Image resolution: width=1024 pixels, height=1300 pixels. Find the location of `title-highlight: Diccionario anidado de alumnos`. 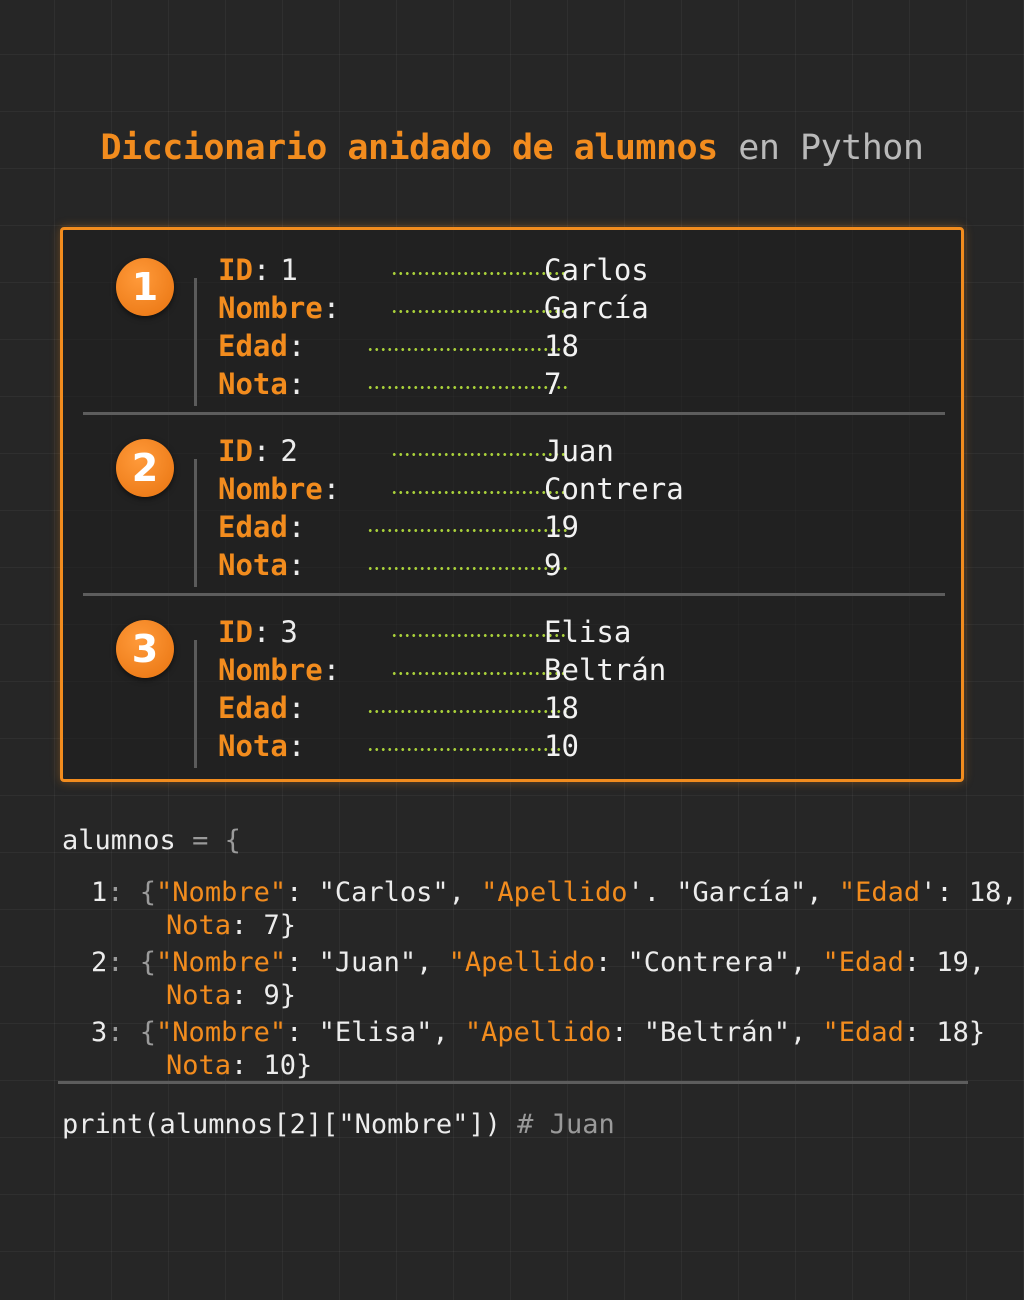

title-highlight: Diccionario anidado de alumnos is located at coordinates (409, 148).